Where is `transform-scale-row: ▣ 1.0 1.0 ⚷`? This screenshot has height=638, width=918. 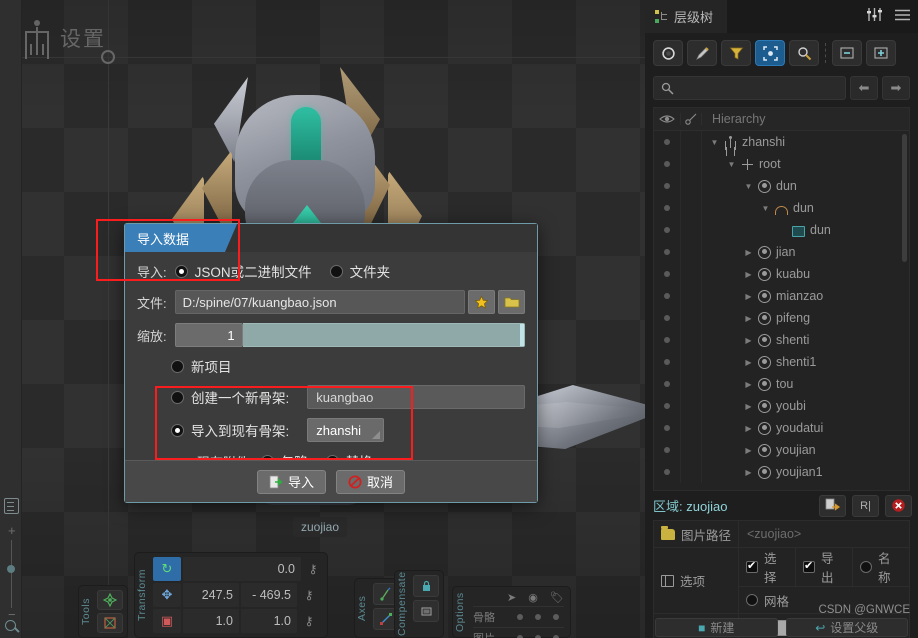 transform-scale-row: ▣ 1.0 1.0 ⚷ is located at coordinates (238, 621).